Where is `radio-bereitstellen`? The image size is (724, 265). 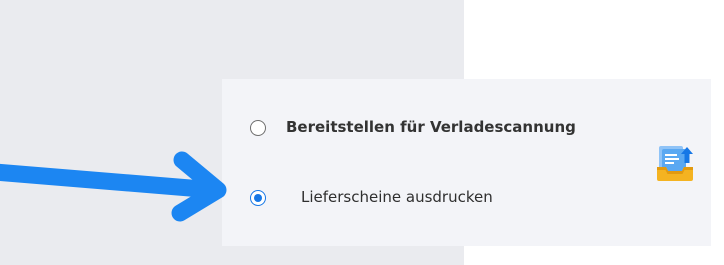 radio-bereitstellen is located at coordinates (258, 128).